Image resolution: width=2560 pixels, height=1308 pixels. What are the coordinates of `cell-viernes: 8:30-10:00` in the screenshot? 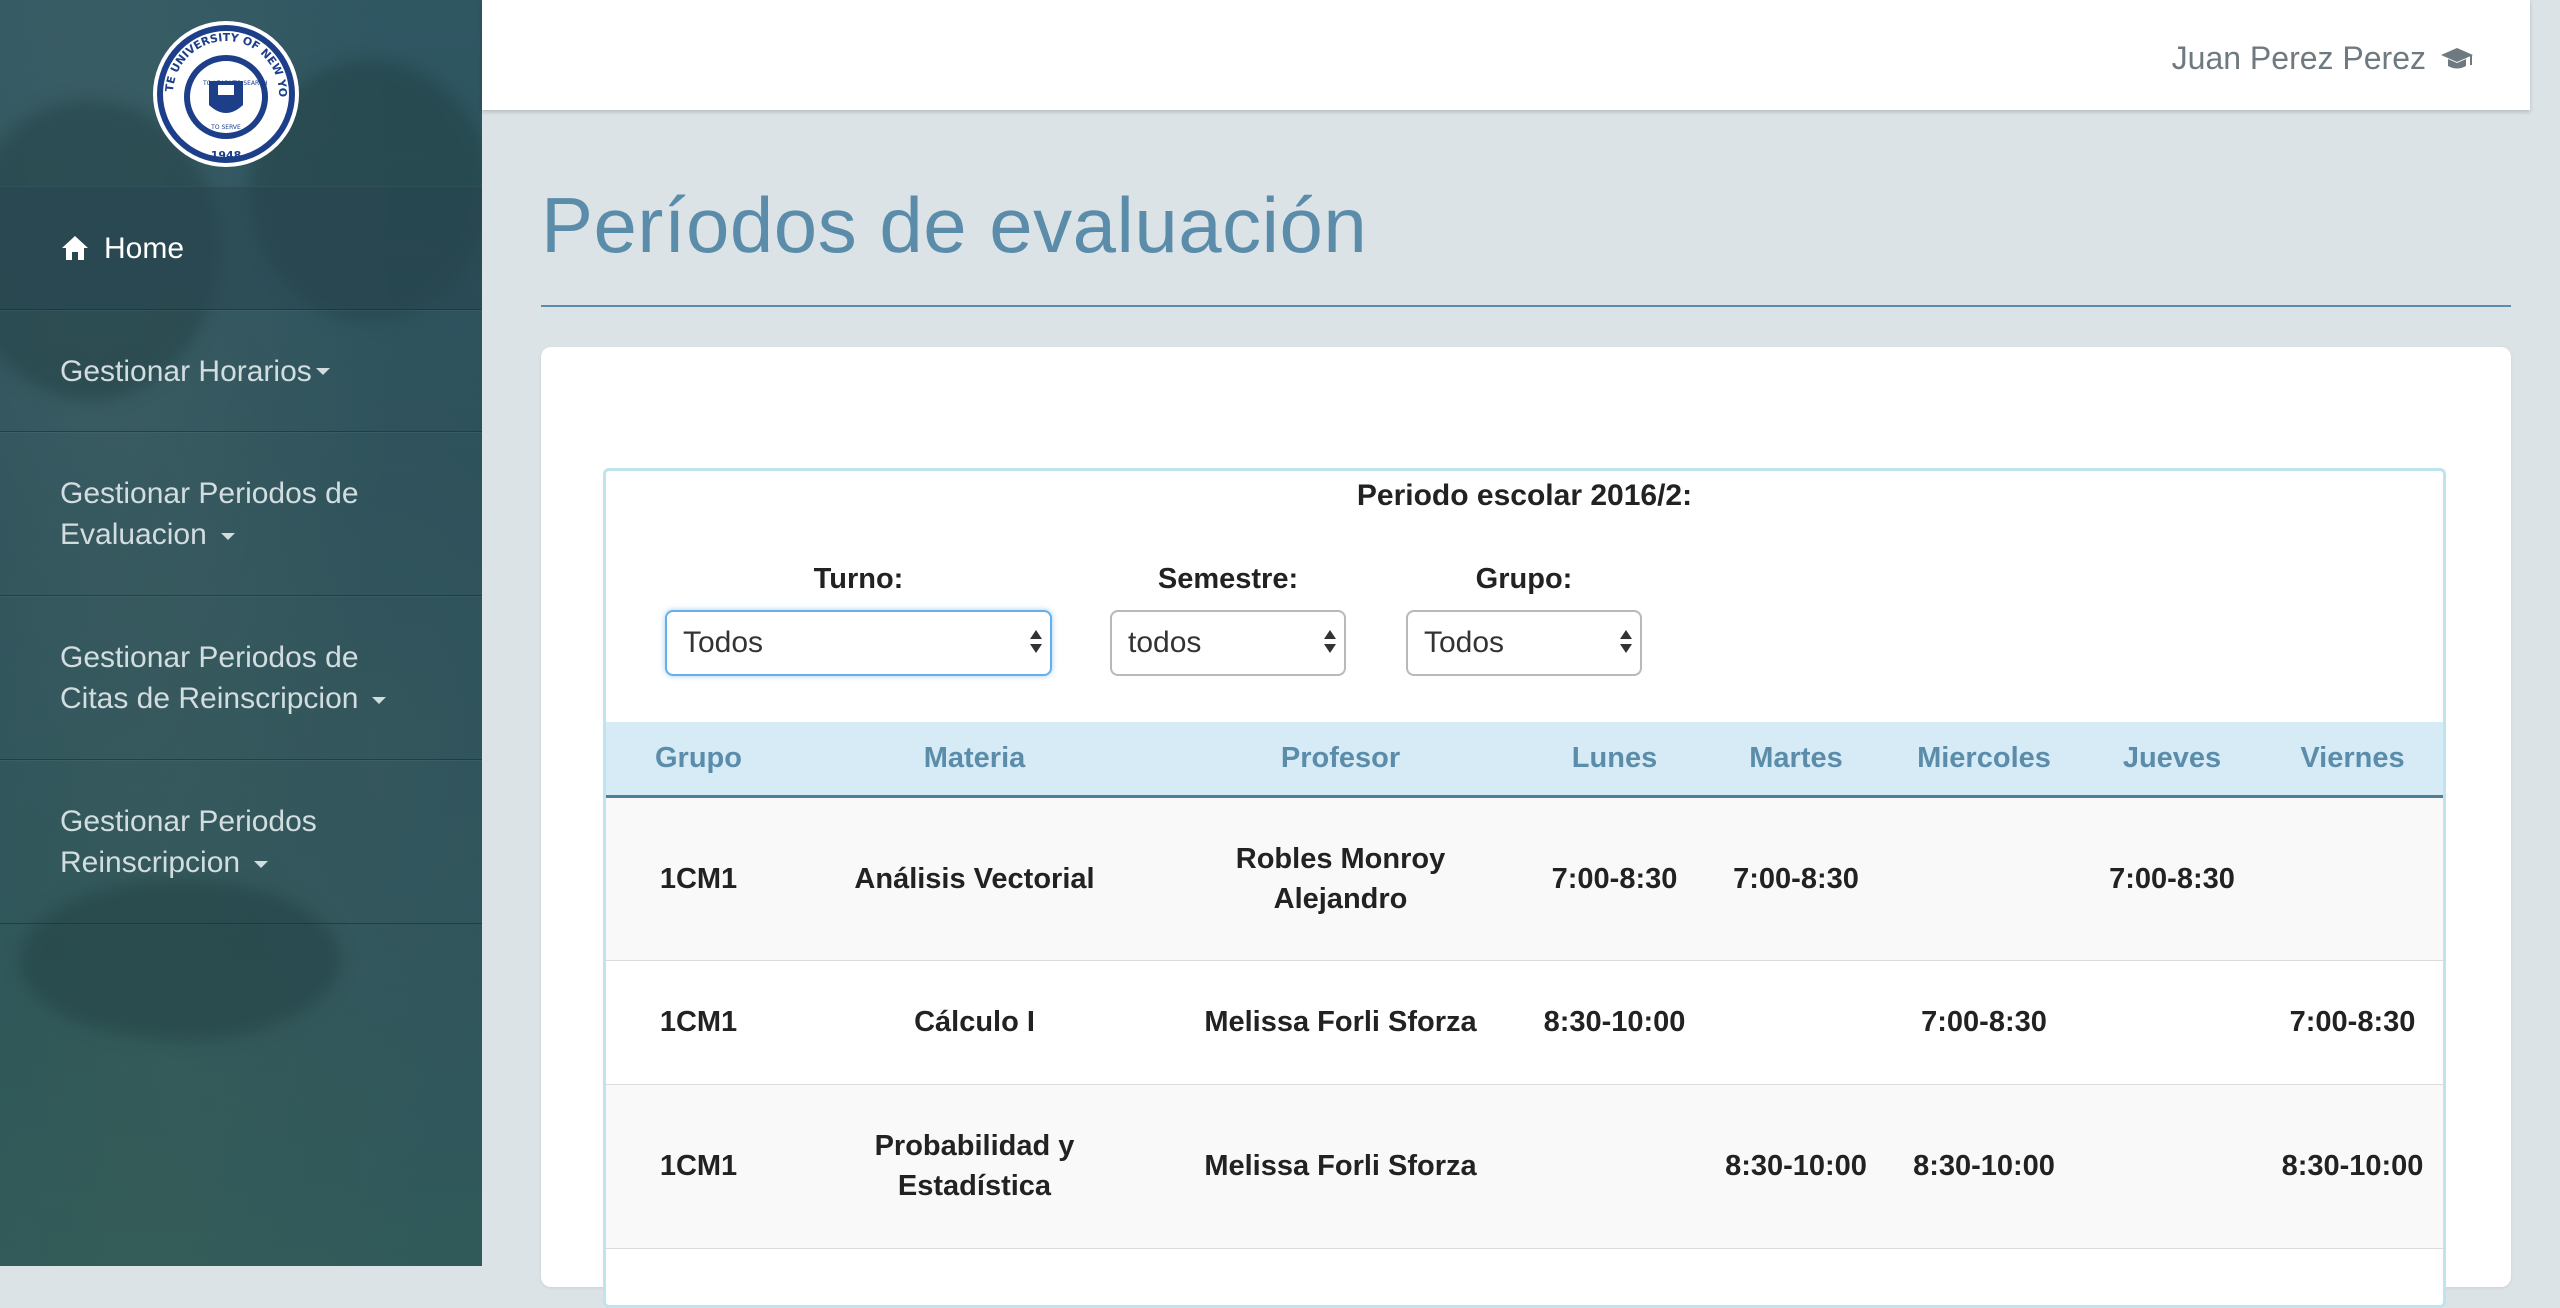 It's located at (2352, 1166).